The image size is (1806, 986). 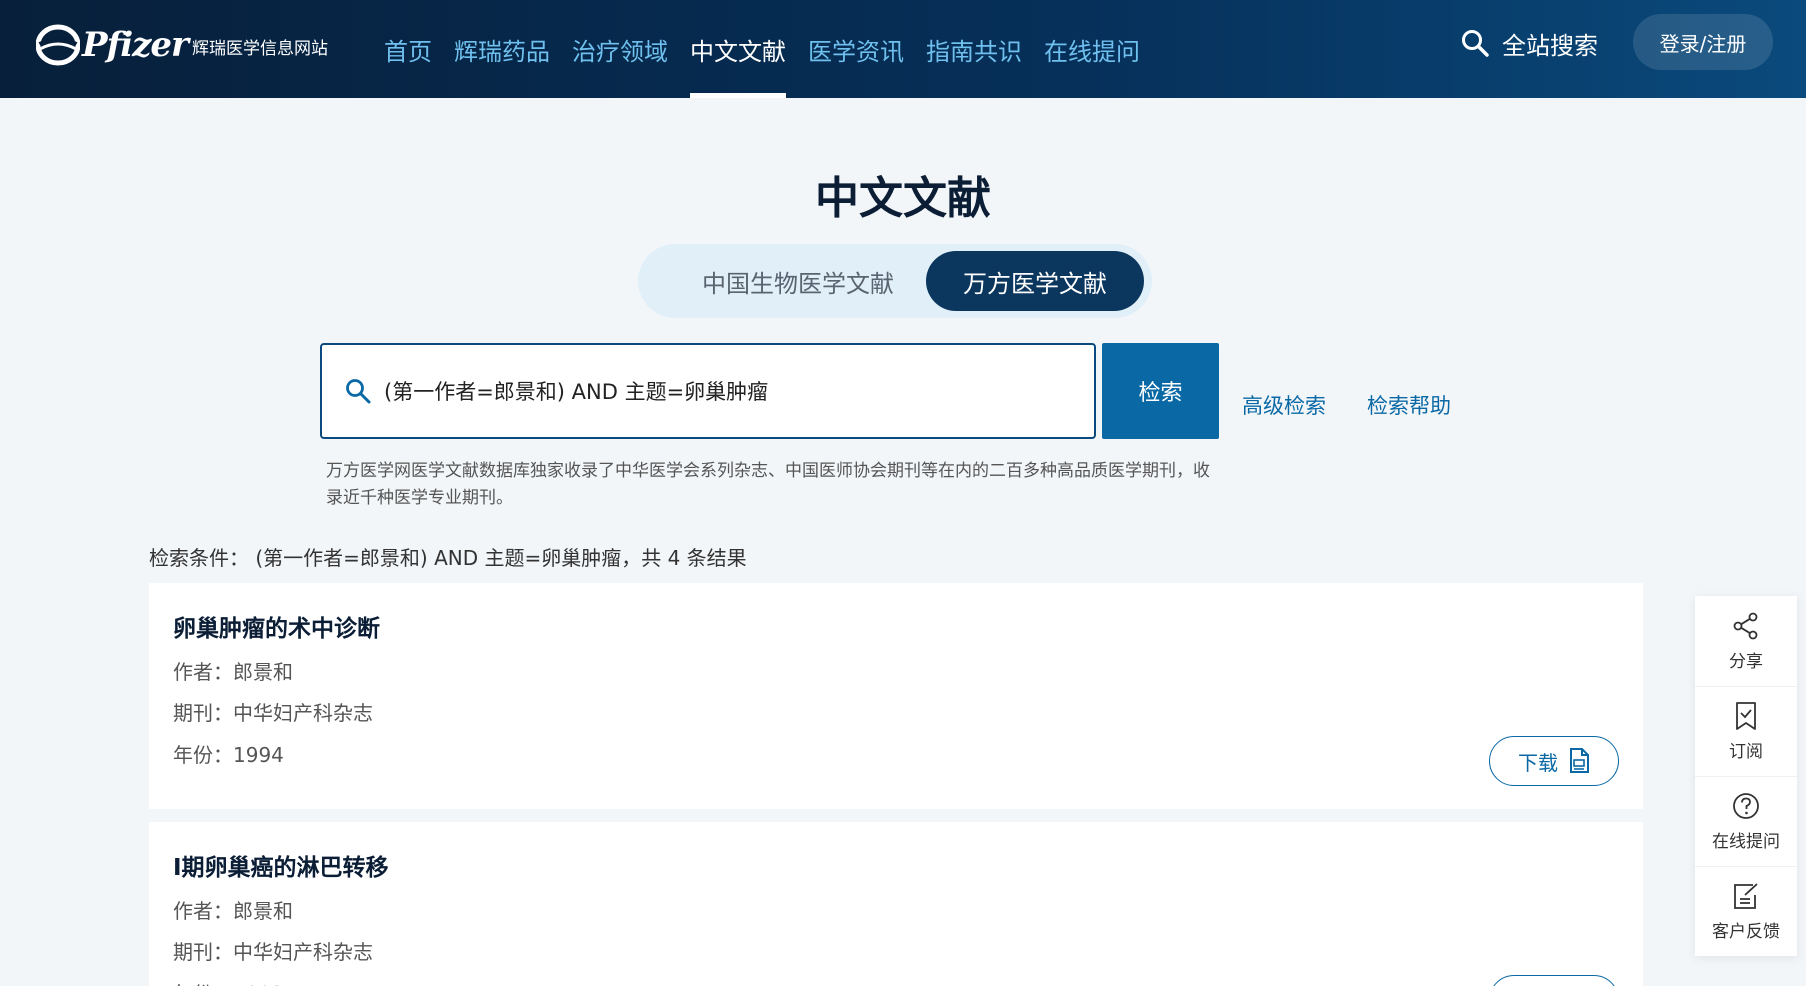 What do you see at coordinates (281, 865) in the screenshot?
I see `result-title: Ⅰ期卵巢癌的淋巴转移` at bounding box center [281, 865].